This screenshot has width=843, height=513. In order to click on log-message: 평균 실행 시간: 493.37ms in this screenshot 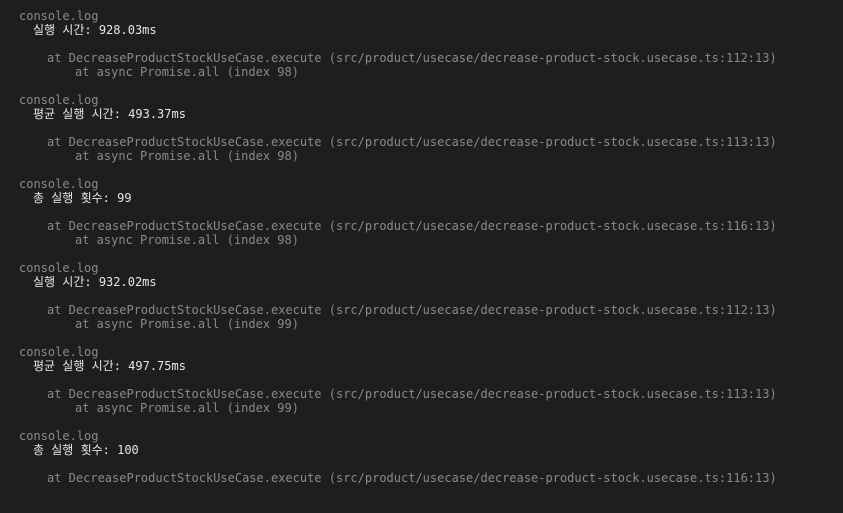, I will do `click(109, 114)`.